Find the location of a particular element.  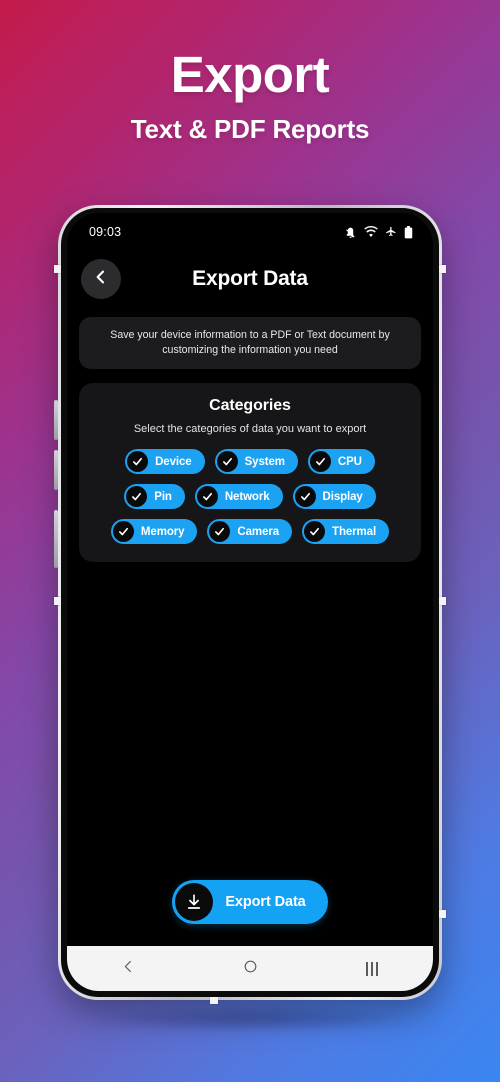

category-chip-network: Network is located at coordinates (238, 497).